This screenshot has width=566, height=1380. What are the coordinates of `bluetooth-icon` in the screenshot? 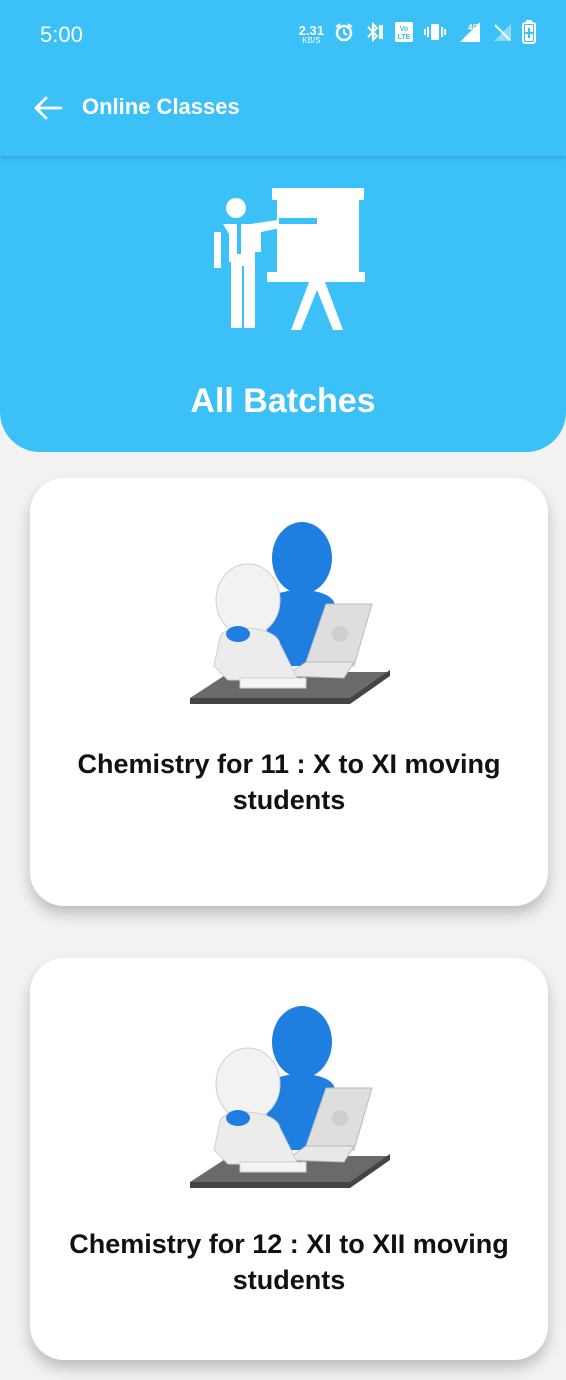 It's located at (374, 34).